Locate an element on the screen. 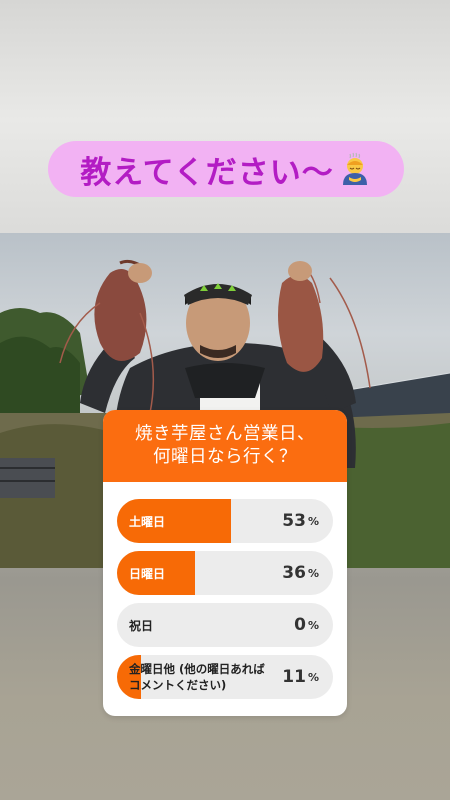 This screenshot has width=450, height=800. poll-option-percent: 0% is located at coordinates (306, 625).